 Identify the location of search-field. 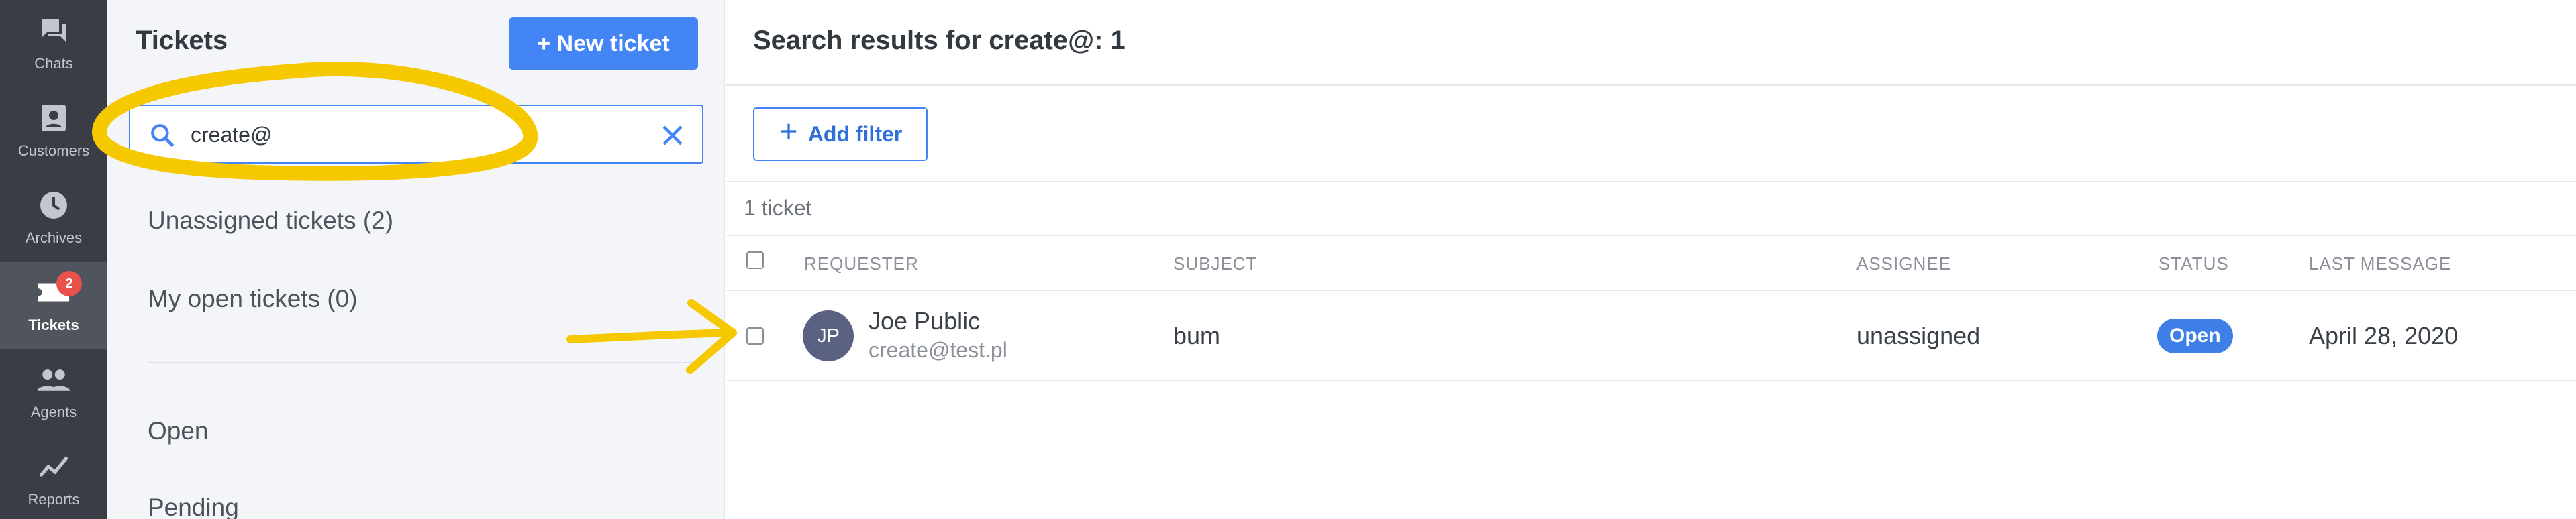
(416, 134).